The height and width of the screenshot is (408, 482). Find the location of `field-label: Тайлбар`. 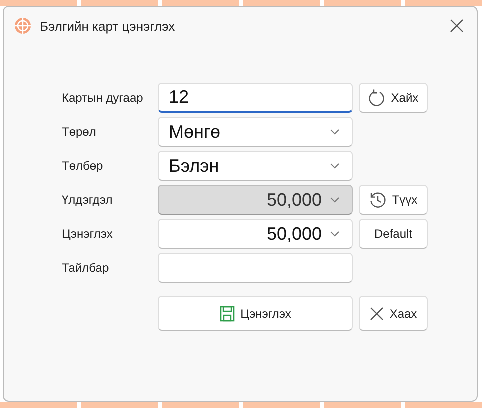

field-label: Тайлбар is located at coordinates (86, 268).